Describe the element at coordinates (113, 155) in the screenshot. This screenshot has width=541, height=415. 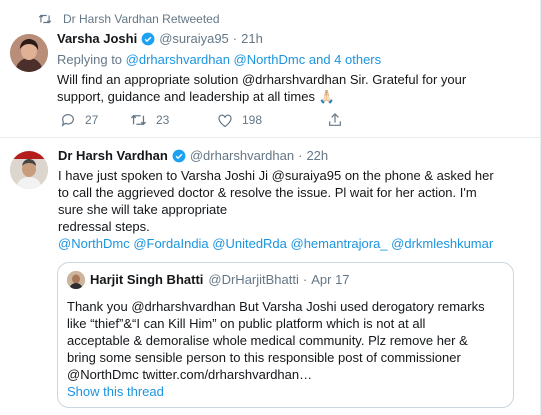
I see `display-name: Dr Harsh Vardhan` at that location.